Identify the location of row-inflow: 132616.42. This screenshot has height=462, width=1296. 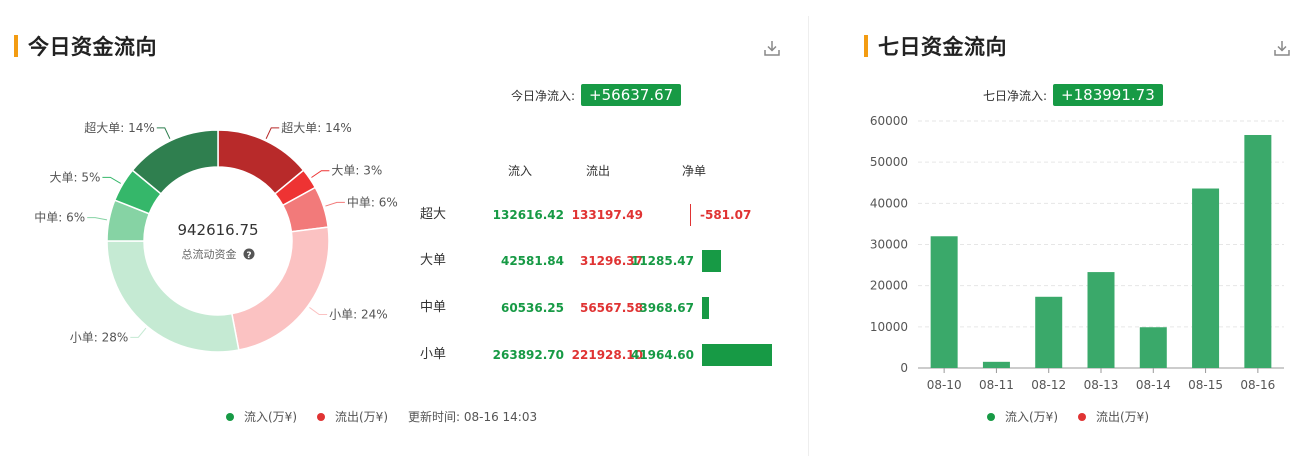
(528, 215).